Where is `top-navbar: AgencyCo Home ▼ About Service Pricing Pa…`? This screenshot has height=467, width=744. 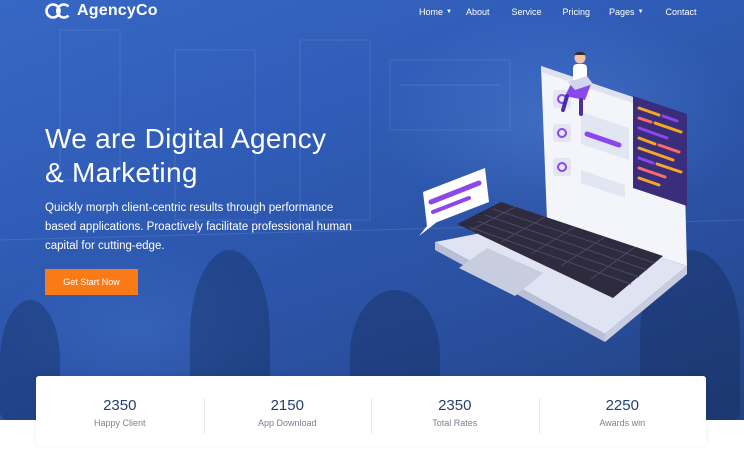
top-navbar: AgencyCo Home ▼ About Service Pricing Pa… is located at coordinates (372, 13).